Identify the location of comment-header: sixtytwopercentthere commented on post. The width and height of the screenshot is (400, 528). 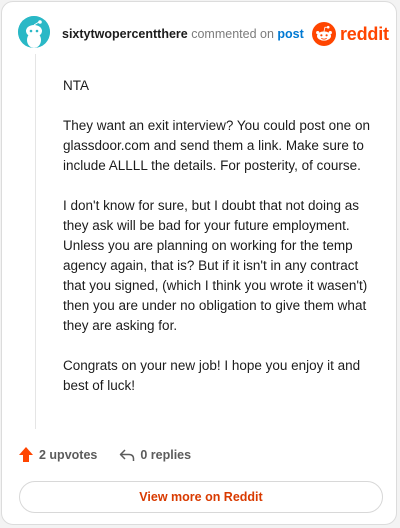
(183, 34).